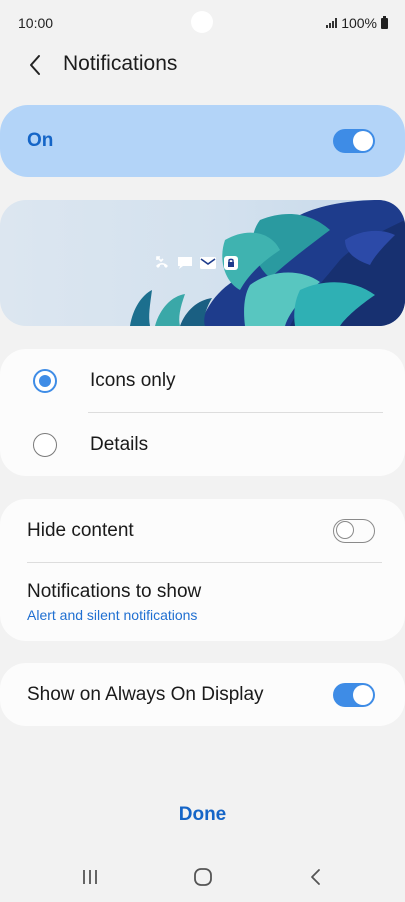 The image size is (405, 902). I want to click on master-switch-label: On, so click(40, 140).